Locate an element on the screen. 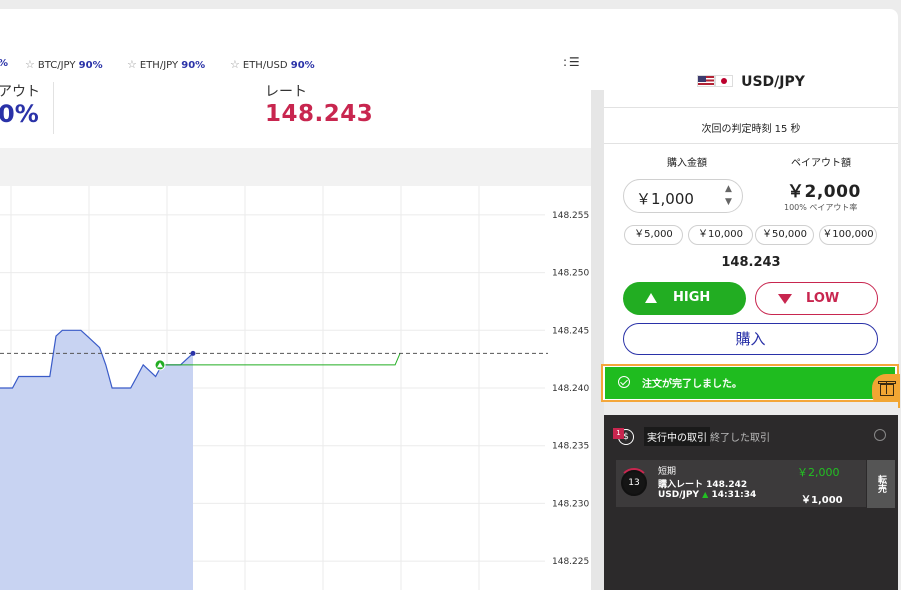  payout-label: アウト is located at coordinates (20, 92).